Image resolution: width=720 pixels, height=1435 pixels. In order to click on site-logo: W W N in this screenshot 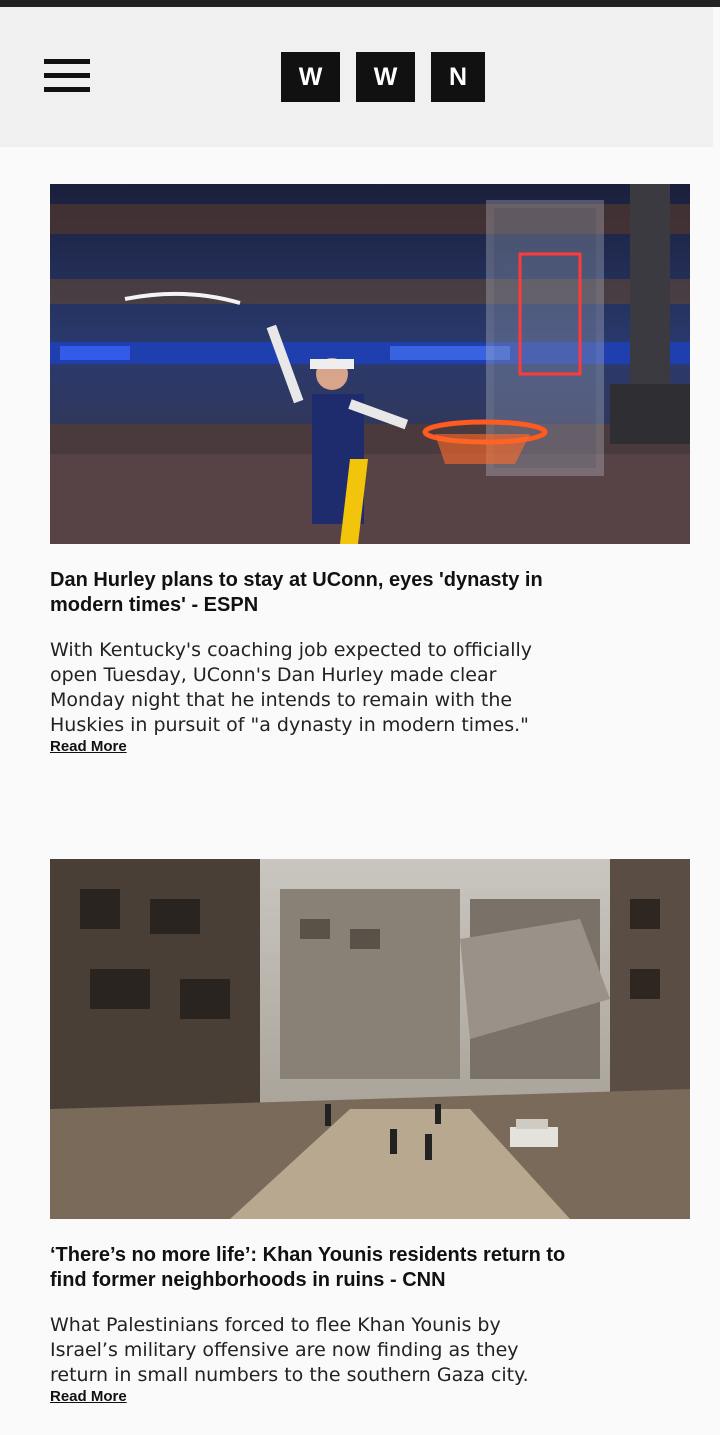, I will do `click(383, 77)`.